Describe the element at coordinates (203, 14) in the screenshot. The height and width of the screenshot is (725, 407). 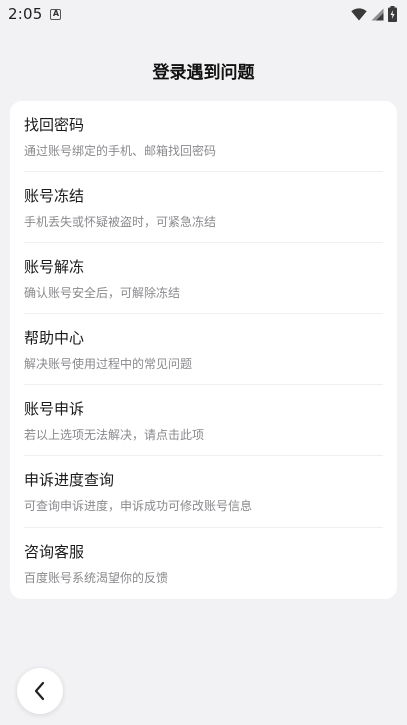
I see `status-bar: 2:05 A` at that location.